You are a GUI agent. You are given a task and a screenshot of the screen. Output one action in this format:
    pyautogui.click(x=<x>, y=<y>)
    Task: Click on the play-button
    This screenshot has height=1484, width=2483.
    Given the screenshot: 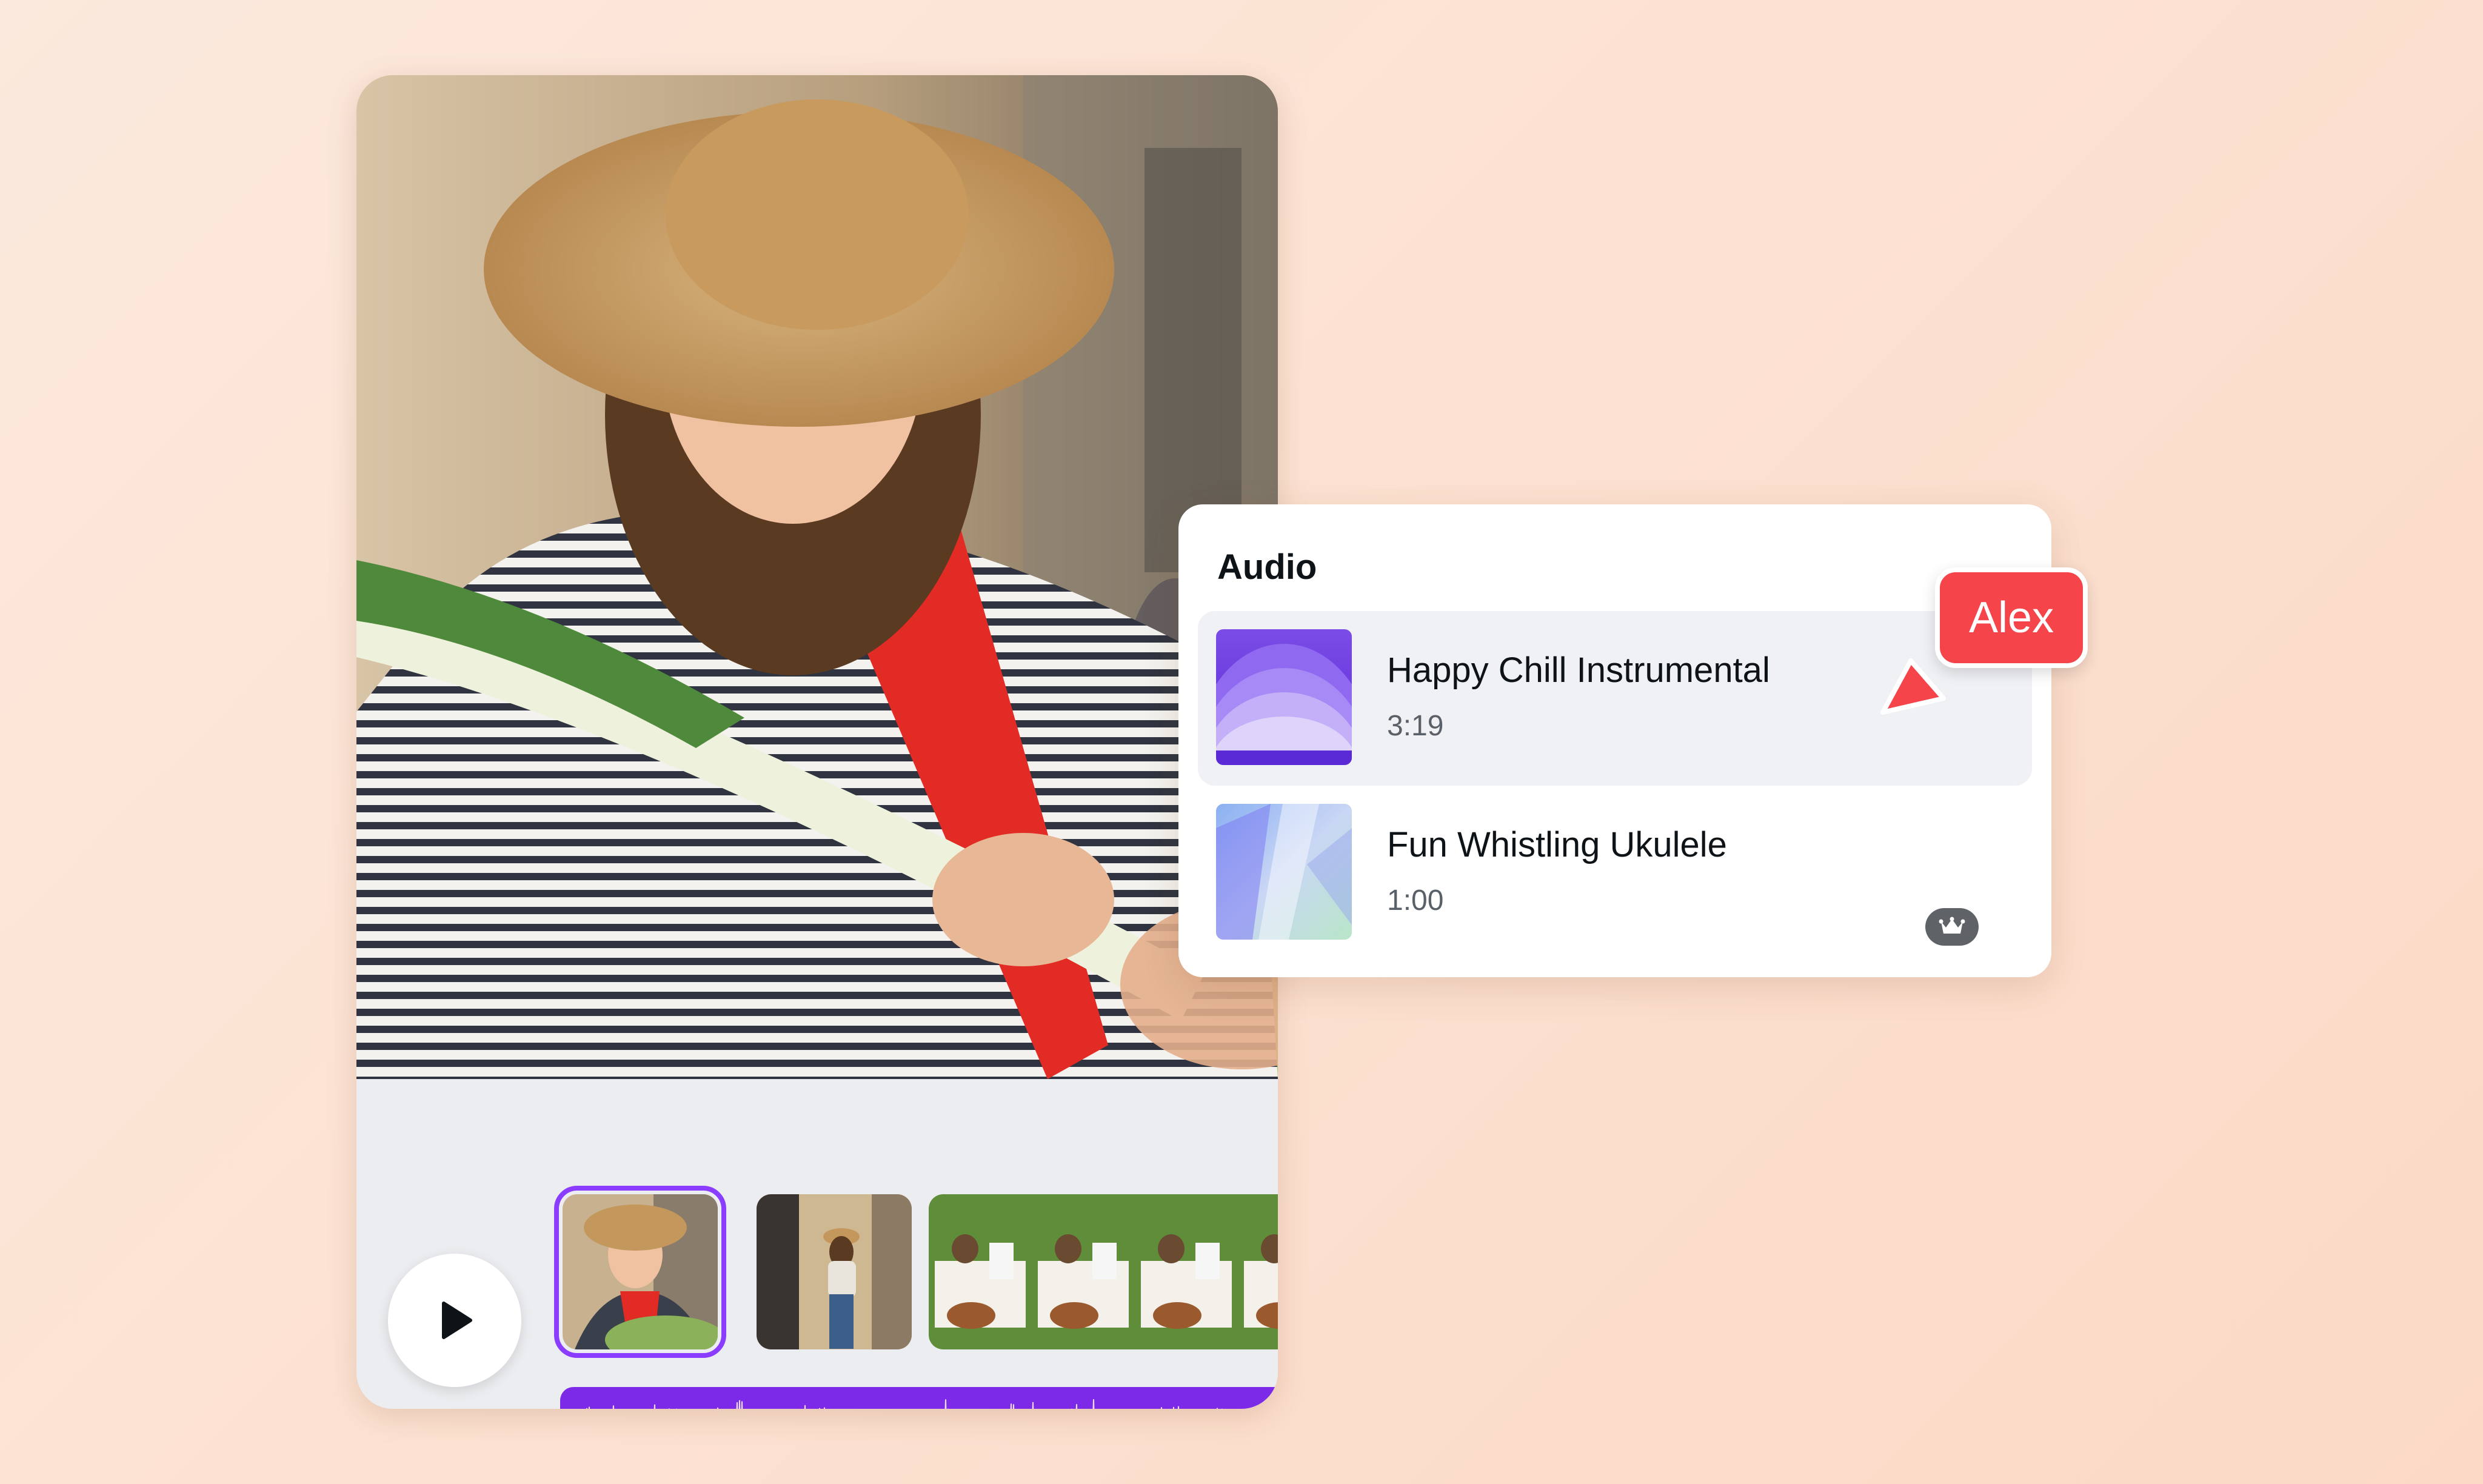 What is the action you would take?
    pyautogui.click(x=454, y=1320)
    